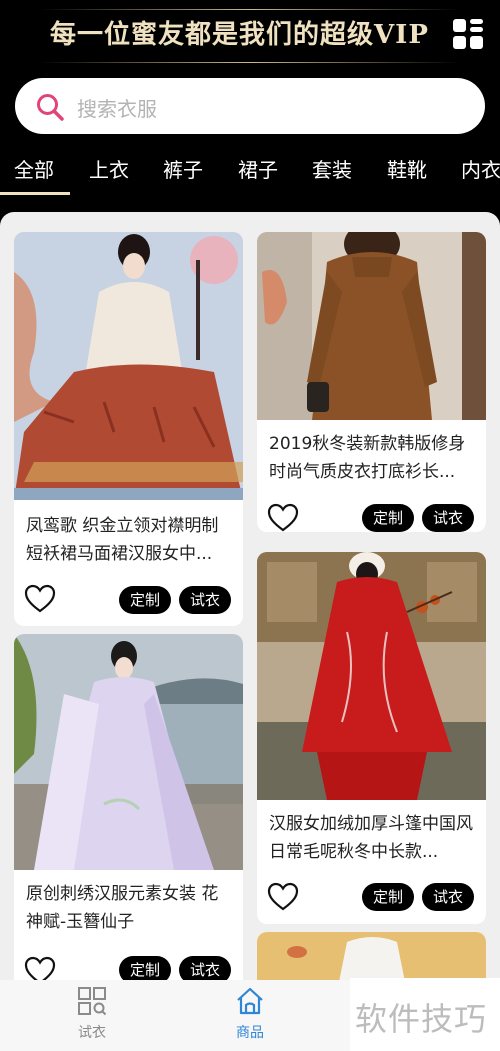 This screenshot has height=1051, width=500. Describe the element at coordinates (332, 168) in the screenshot. I see `tab-sets: 套装` at that location.